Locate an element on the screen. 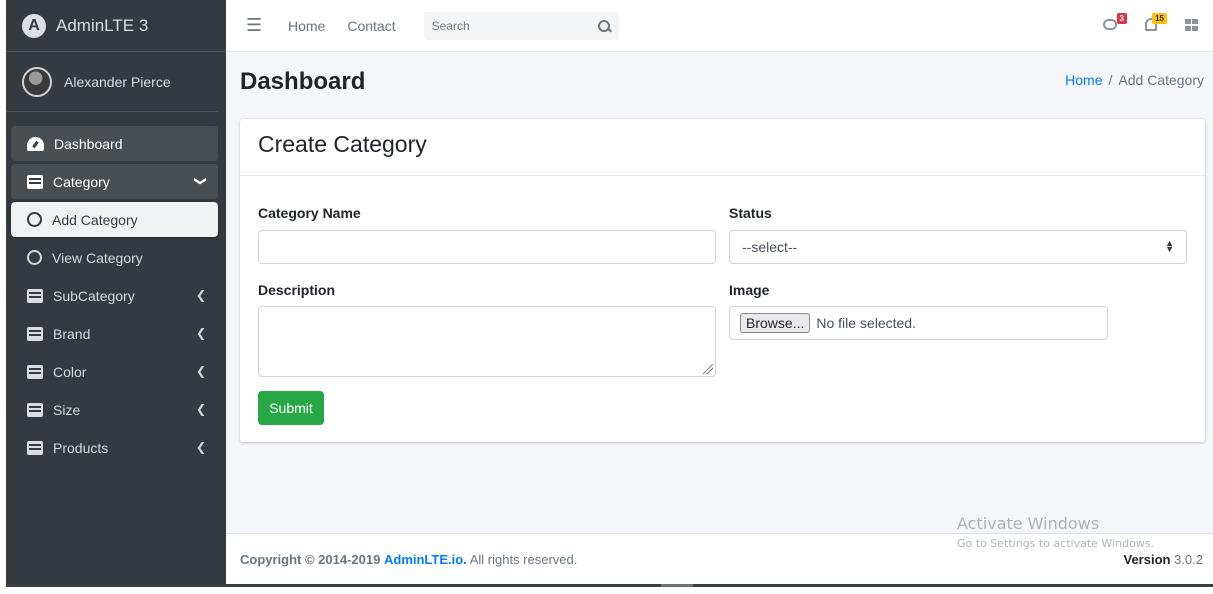 The width and height of the screenshot is (1213, 594). control-sidebar-toggle is located at coordinates (1192, 25).